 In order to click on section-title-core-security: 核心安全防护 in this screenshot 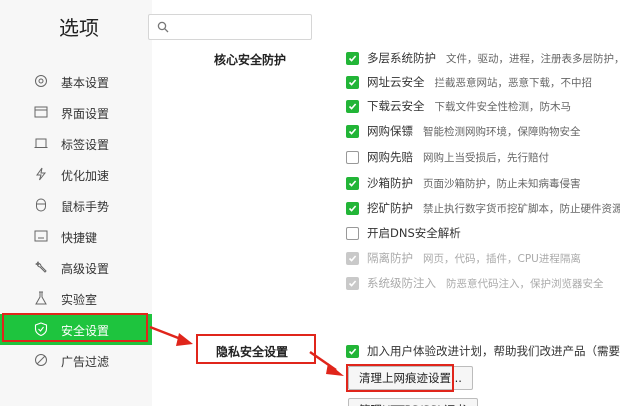, I will do `click(250, 60)`.